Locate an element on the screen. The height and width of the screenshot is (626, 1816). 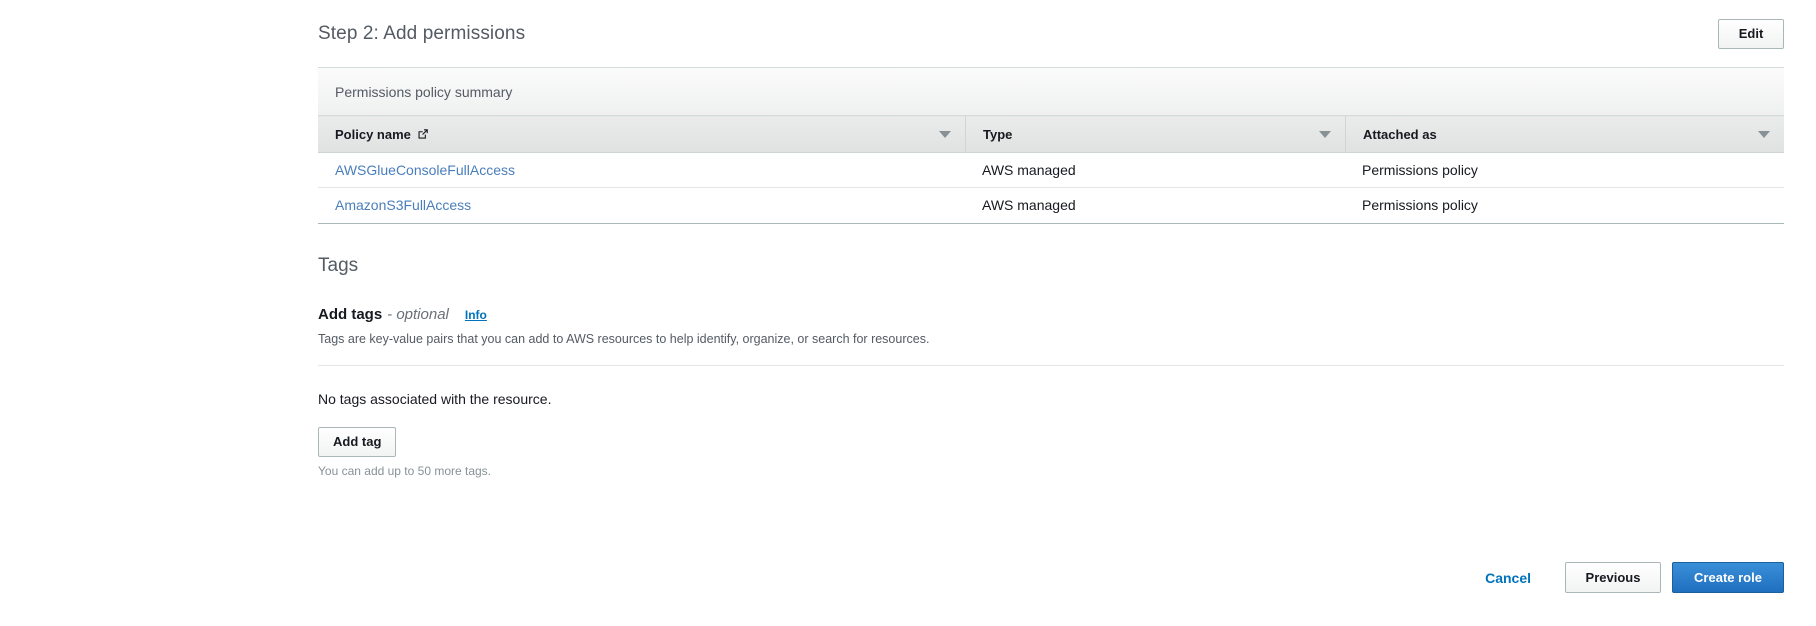
wizard-footer-actions: Cancel Previous Create role is located at coordinates (1634, 577).